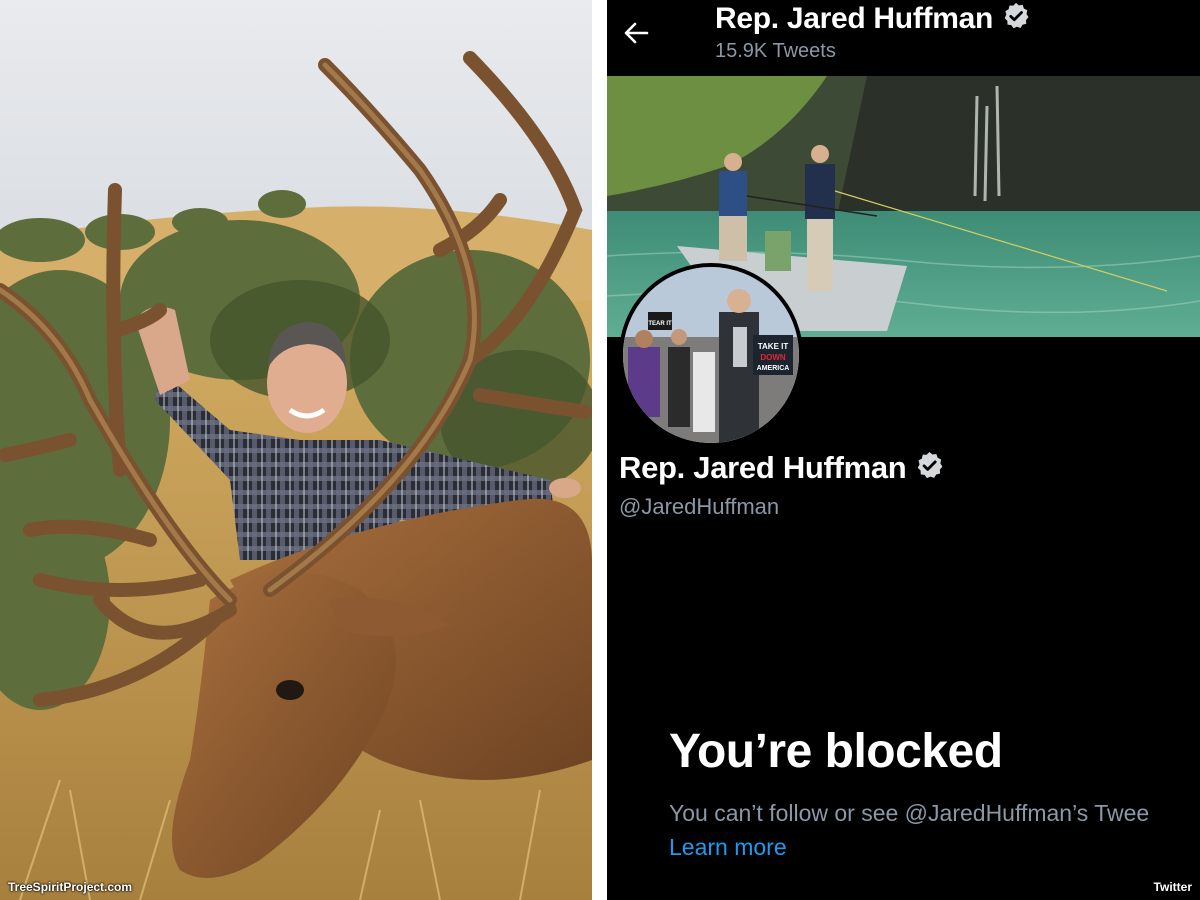 This screenshot has width=1200, height=900. What do you see at coordinates (773, 368) in the screenshot?
I see `sign-text-3: AMERICA` at bounding box center [773, 368].